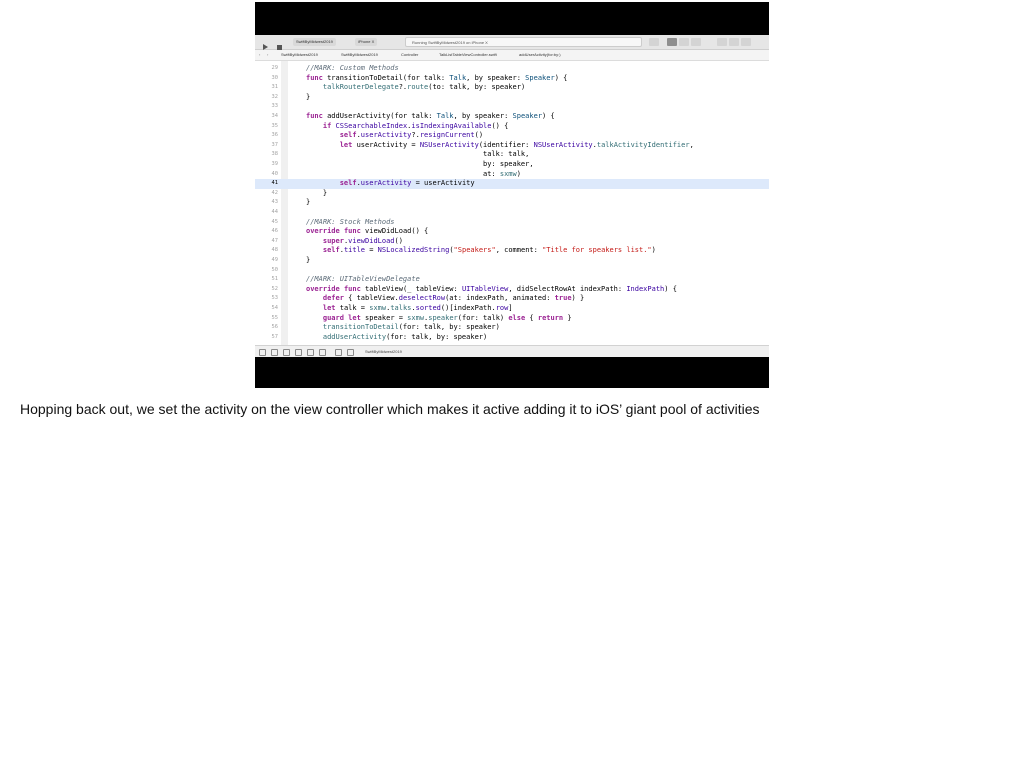 This screenshot has width=1024, height=764. What do you see at coordinates (654, 42) in the screenshot?
I see `library-icon` at bounding box center [654, 42].